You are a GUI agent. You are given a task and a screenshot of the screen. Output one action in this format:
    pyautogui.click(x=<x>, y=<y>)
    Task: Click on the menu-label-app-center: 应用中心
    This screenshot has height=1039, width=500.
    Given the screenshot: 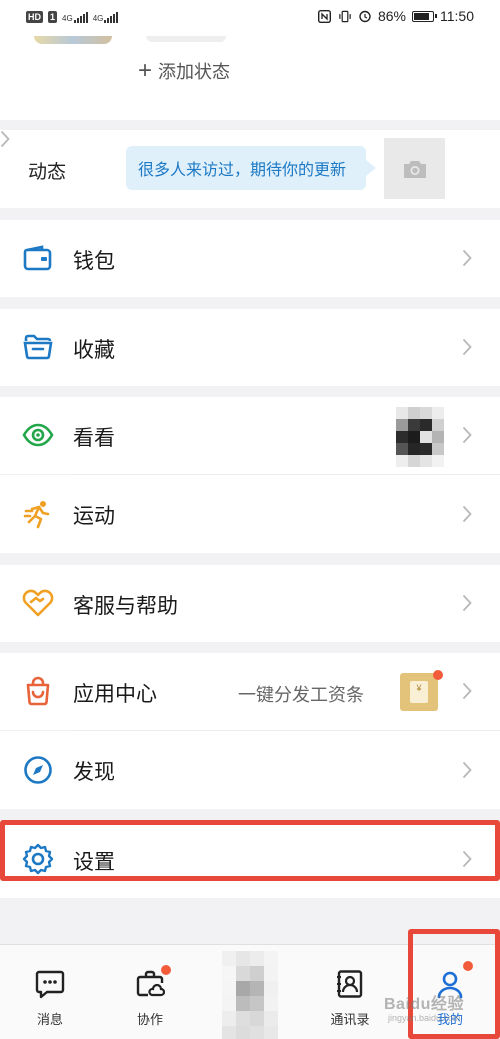 What is the action you would take?
    pyautogui.click(x=115, y=694)
    